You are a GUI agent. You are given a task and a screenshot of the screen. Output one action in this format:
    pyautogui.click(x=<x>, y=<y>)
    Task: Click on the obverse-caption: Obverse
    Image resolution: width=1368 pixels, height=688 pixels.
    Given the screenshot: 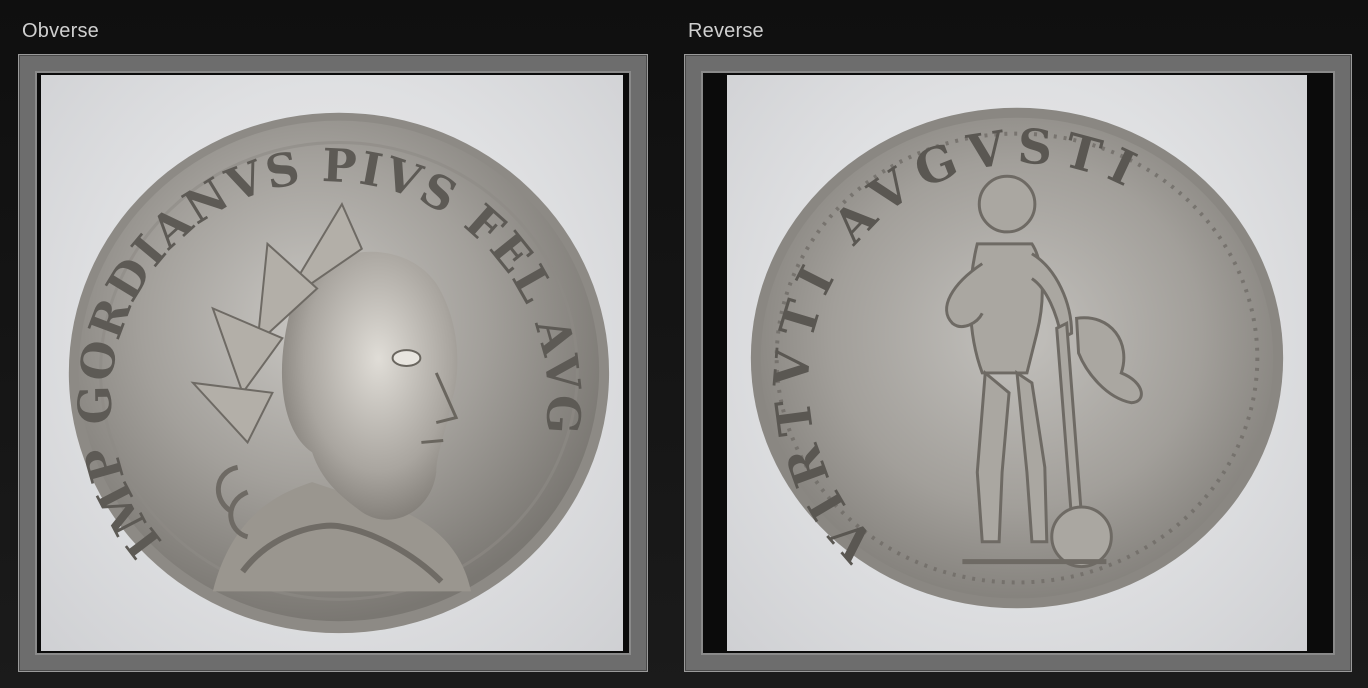 What is the action you would take?
    pyautogui.click(x=60, y=31)
    